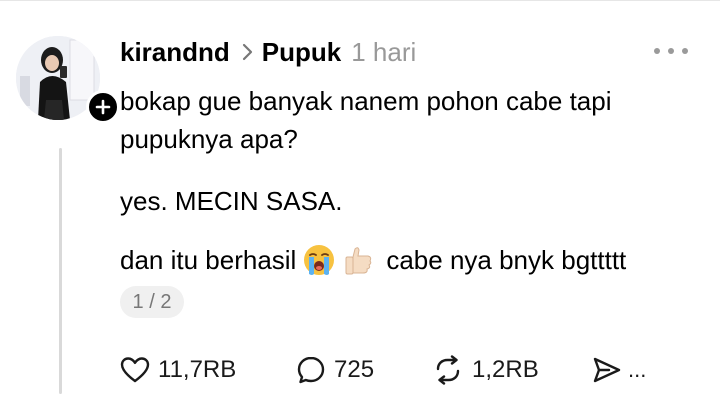 The width and height of the screenshot is (720, 394). I want to click on thumbs-up-icon, so click(359, 260).